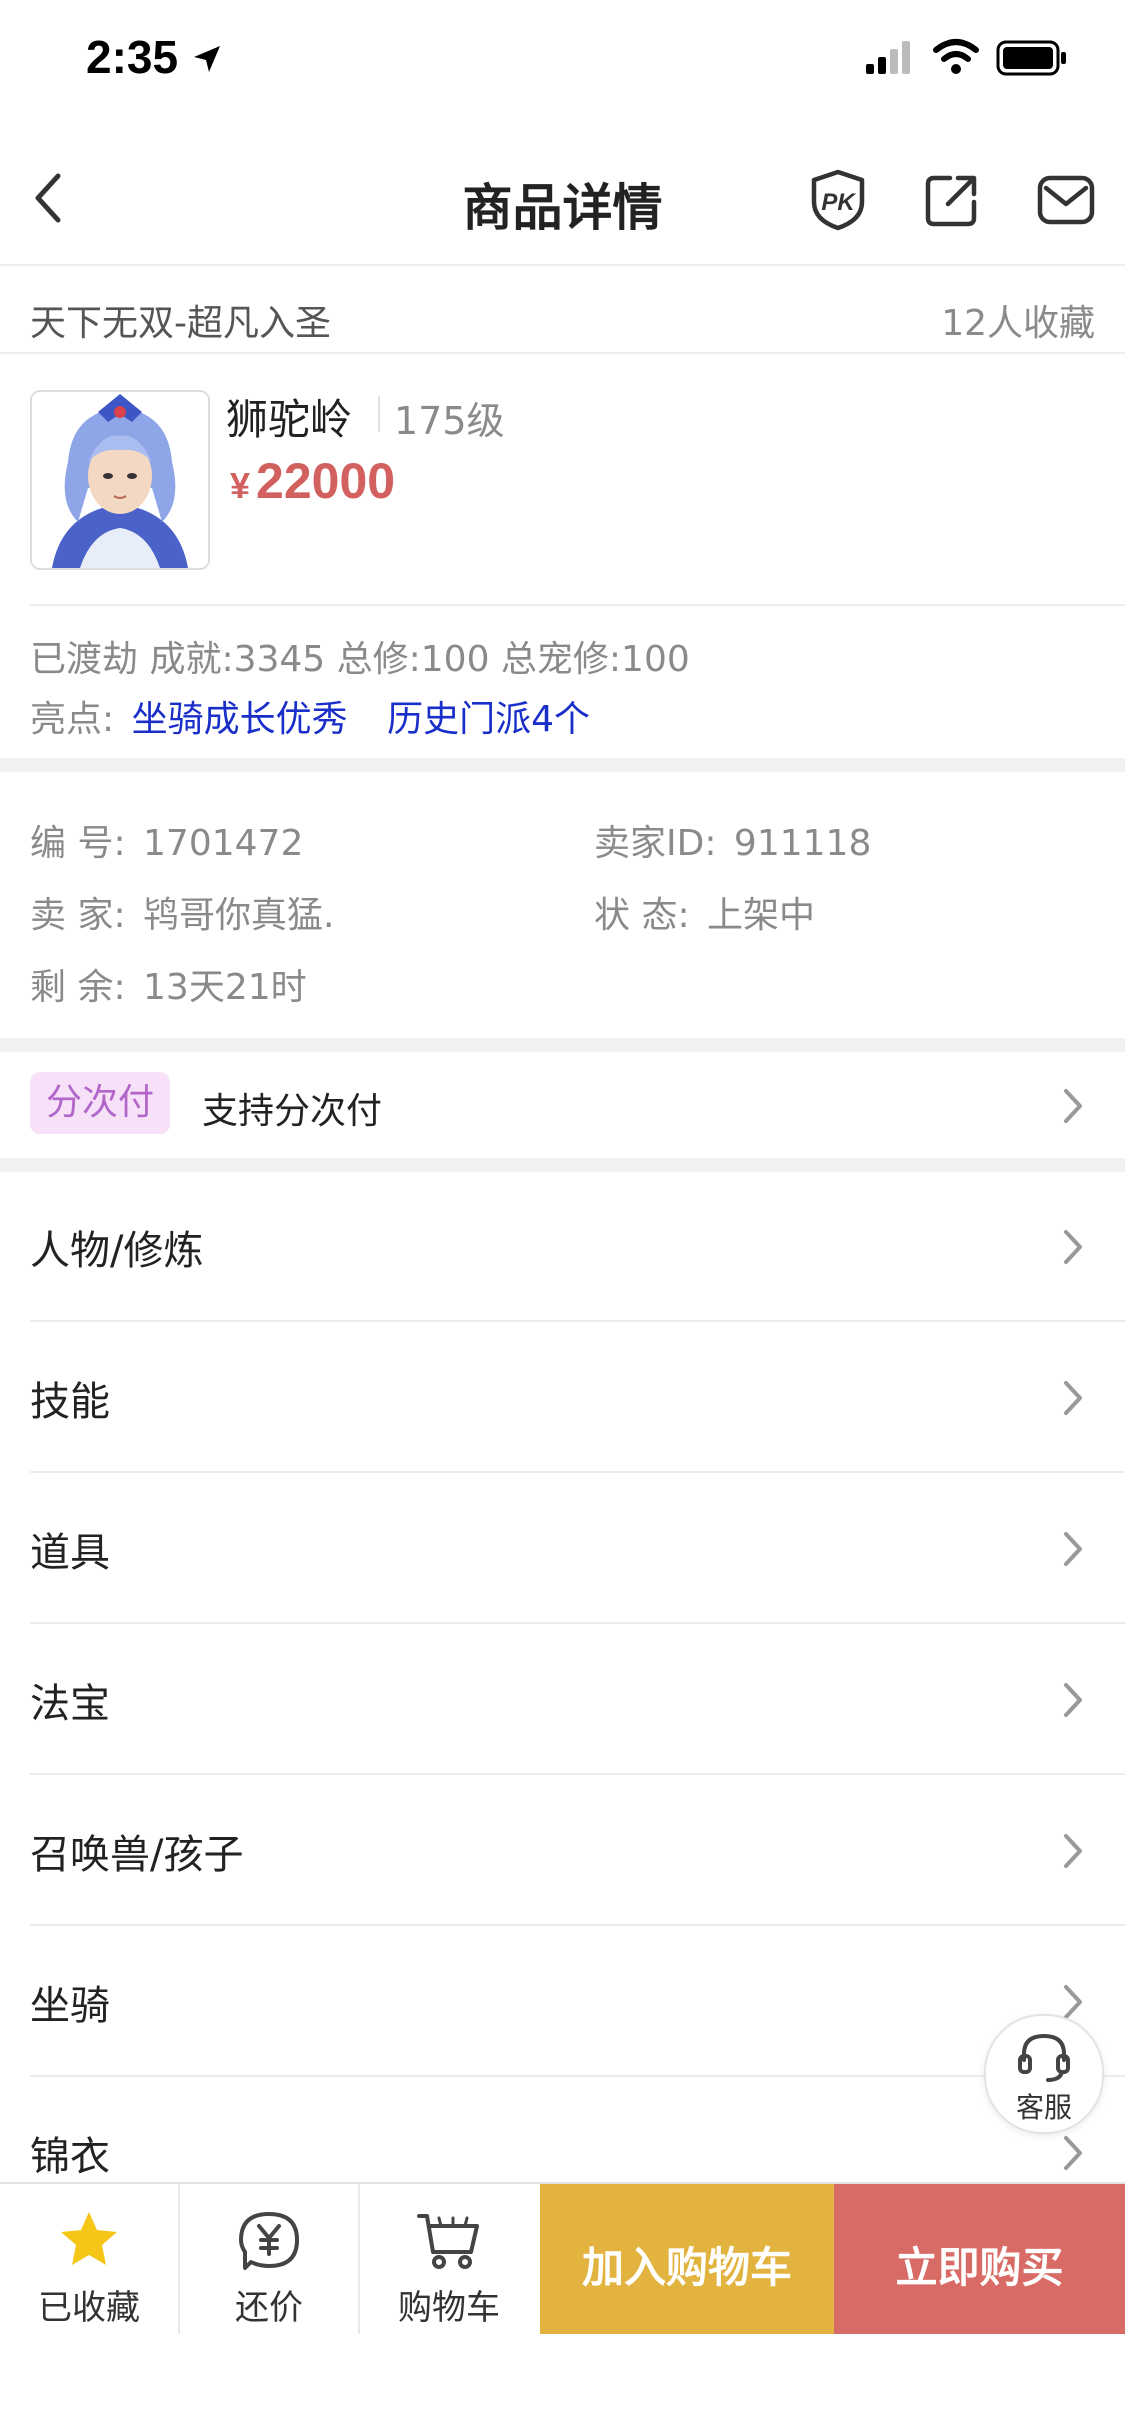 This screenshot has width=1125, height=2436. I want to click on menu-item-skills: 技能, so click(562, 1398).